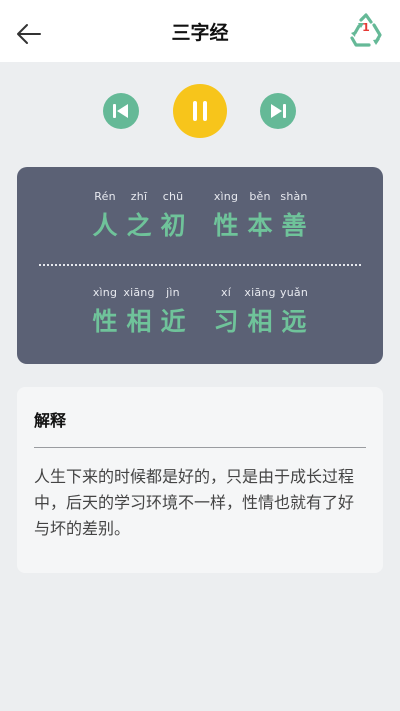 The width and height of the screenshot is (400, 711). Describe the element at coordinates (139, 196) in the screenshot. I see `pinyin: zhī` at that location.